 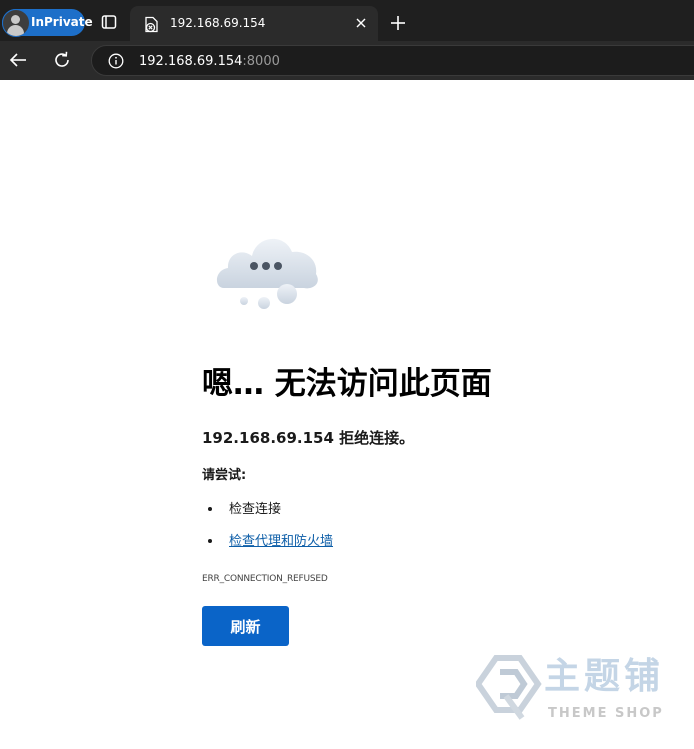 What do you see at coordinates (18, 60) in the screenshot?
I see `back-arrow-icon` at bounding box center [18, 60].